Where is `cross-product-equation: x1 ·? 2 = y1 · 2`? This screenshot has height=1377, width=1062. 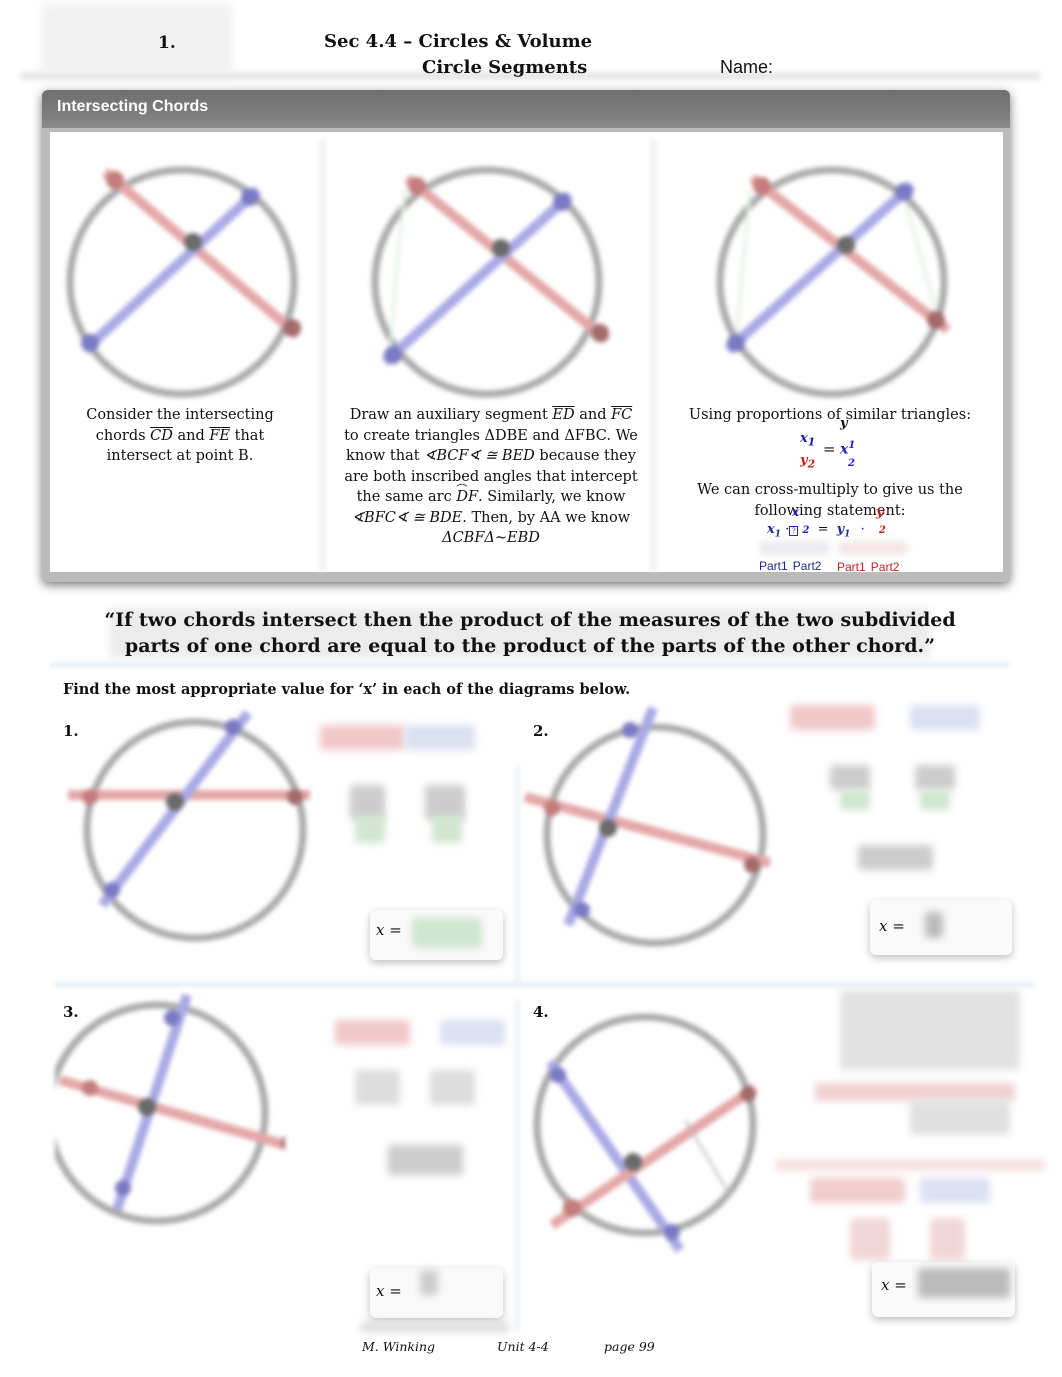 cross-product-equation: x1 ·? 2 = y1 · 2 is located at coordinates (826, 531).